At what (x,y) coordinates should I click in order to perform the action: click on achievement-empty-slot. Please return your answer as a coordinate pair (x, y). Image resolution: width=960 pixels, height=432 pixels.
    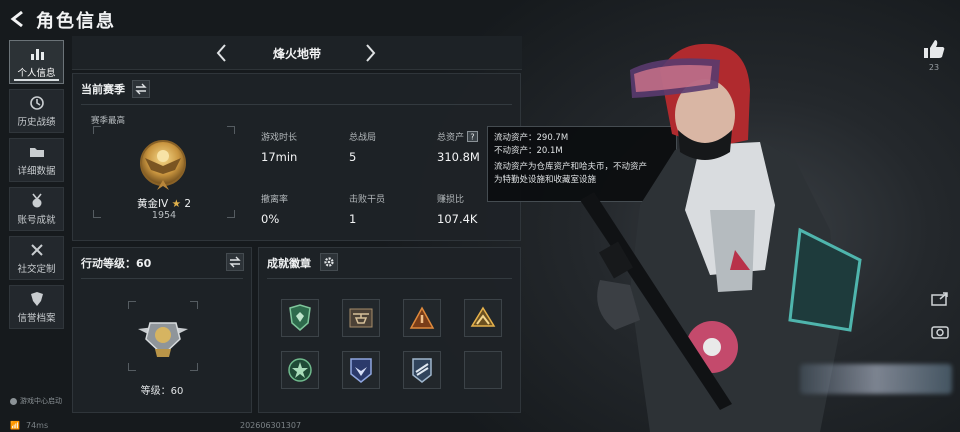
    Looking at the image, I should click on (483, 370).